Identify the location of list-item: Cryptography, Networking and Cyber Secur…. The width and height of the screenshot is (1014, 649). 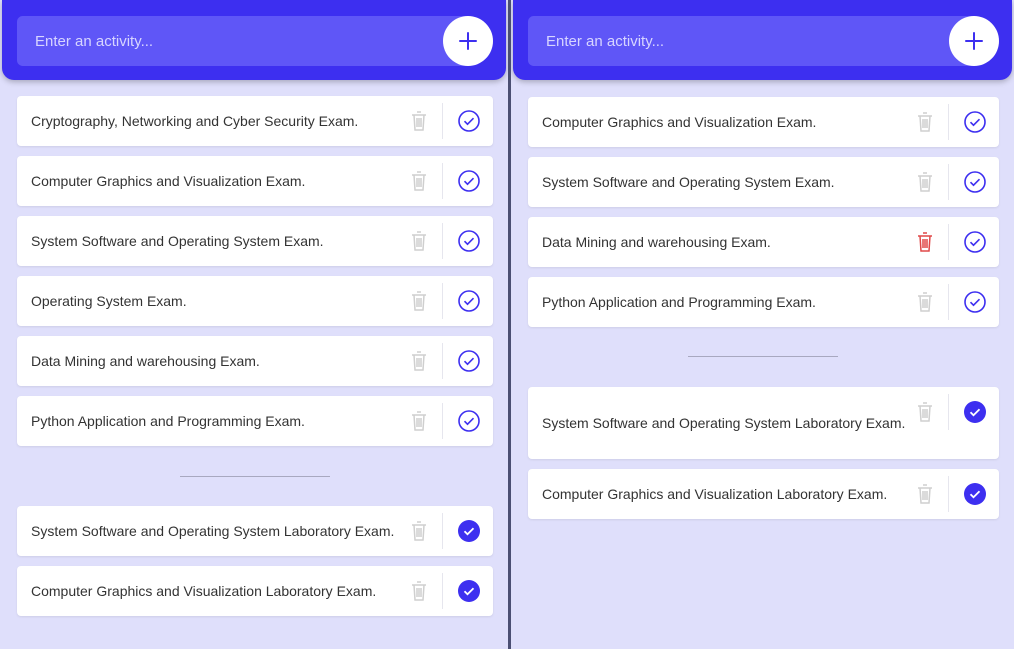
(255, 121).